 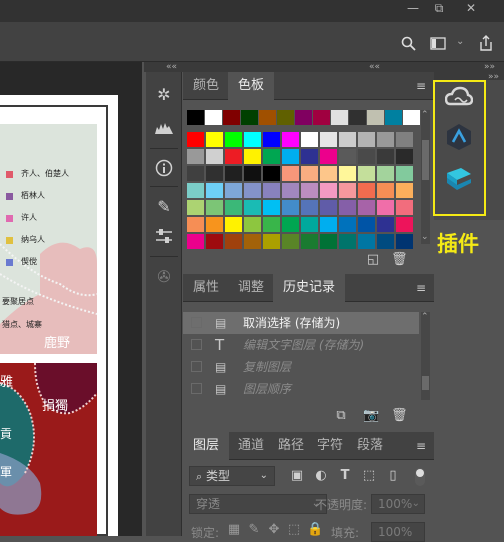 I want to click on lock-position-icon: ✥, so click(x=274, y=529).